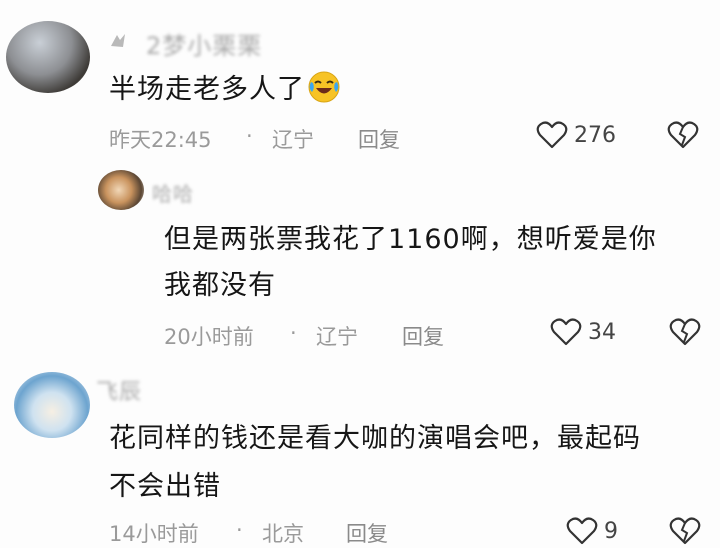 Image resolution: width=720 pixels, height=548 pixels. I want to click on timestamp: 14小时前, so click(154, 534).